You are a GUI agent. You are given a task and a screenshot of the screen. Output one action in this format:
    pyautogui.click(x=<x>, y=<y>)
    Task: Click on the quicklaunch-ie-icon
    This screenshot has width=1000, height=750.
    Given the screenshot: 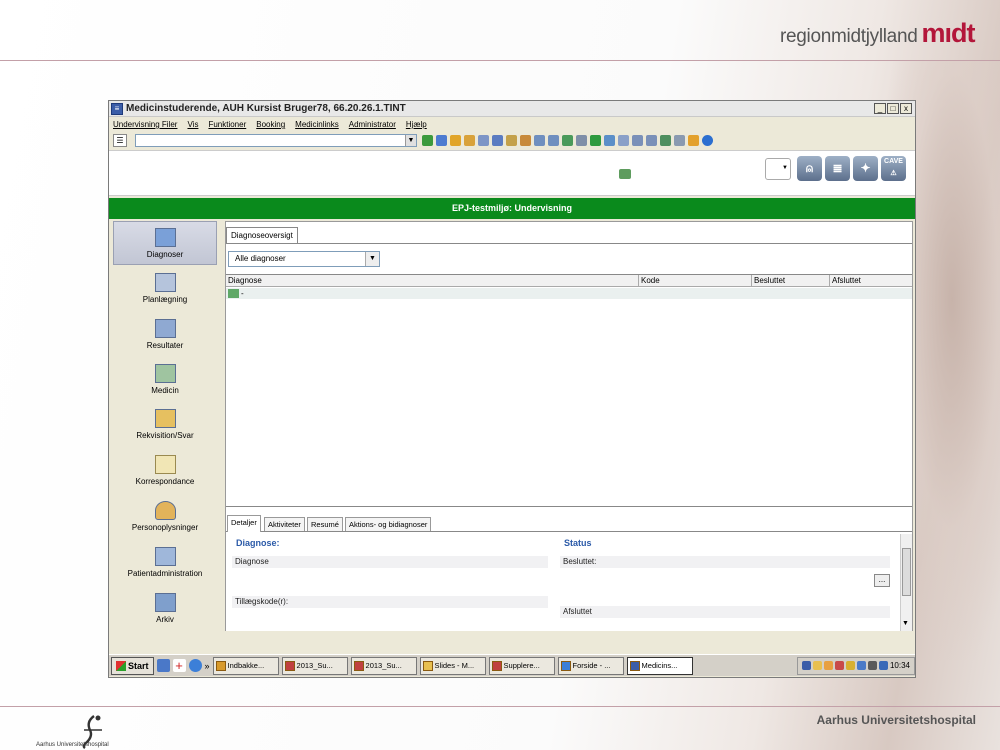 What is the action you would take?
    pyautogui.click(x=195, y=665)
    